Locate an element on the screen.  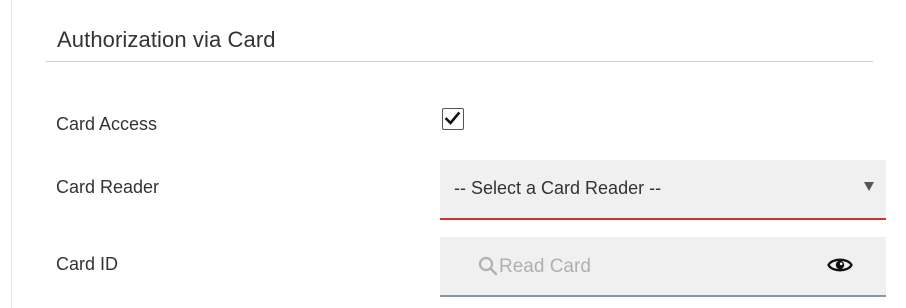
section-divider is located at coordinates (459, 61).